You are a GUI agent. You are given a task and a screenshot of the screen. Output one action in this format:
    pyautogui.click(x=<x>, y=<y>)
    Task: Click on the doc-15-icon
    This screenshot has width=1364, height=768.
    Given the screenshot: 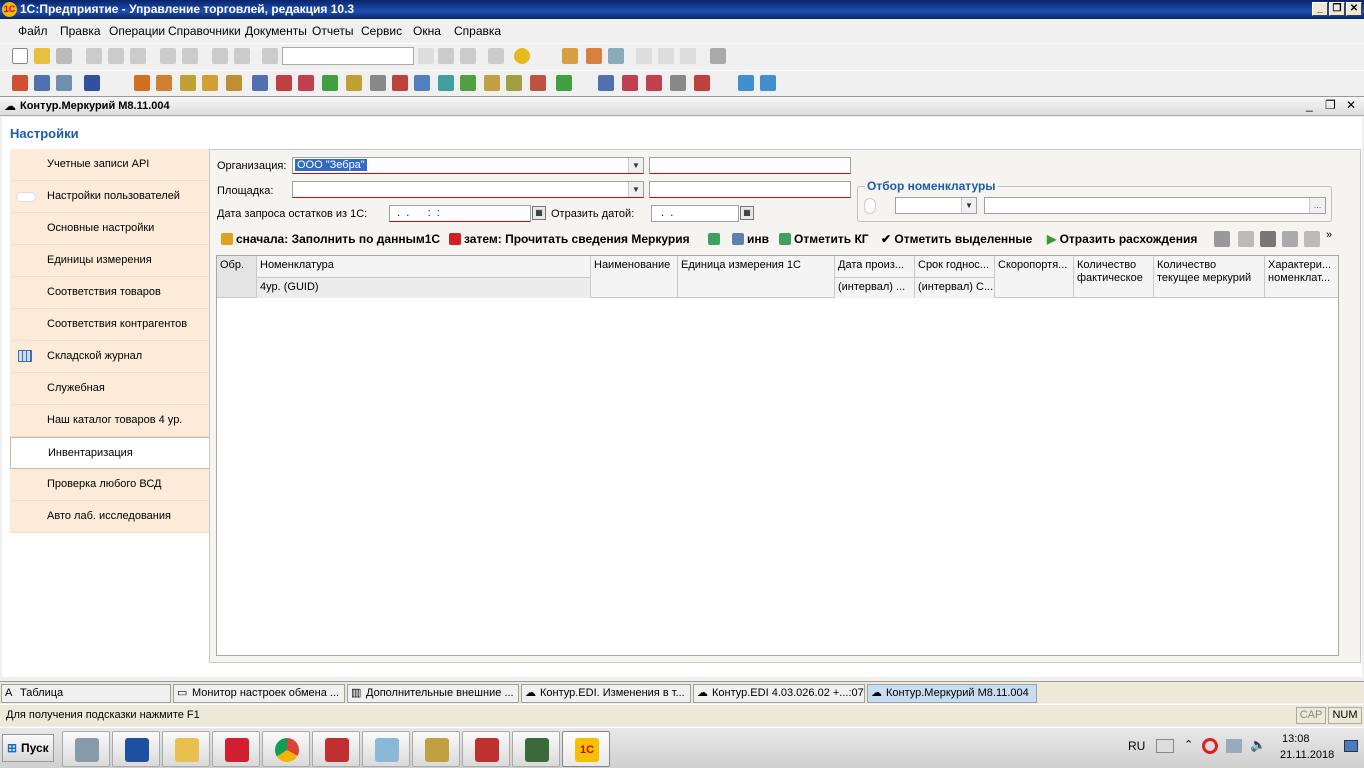 What is the action you would take?
    pyautogui.click(x=606, y=83)
    